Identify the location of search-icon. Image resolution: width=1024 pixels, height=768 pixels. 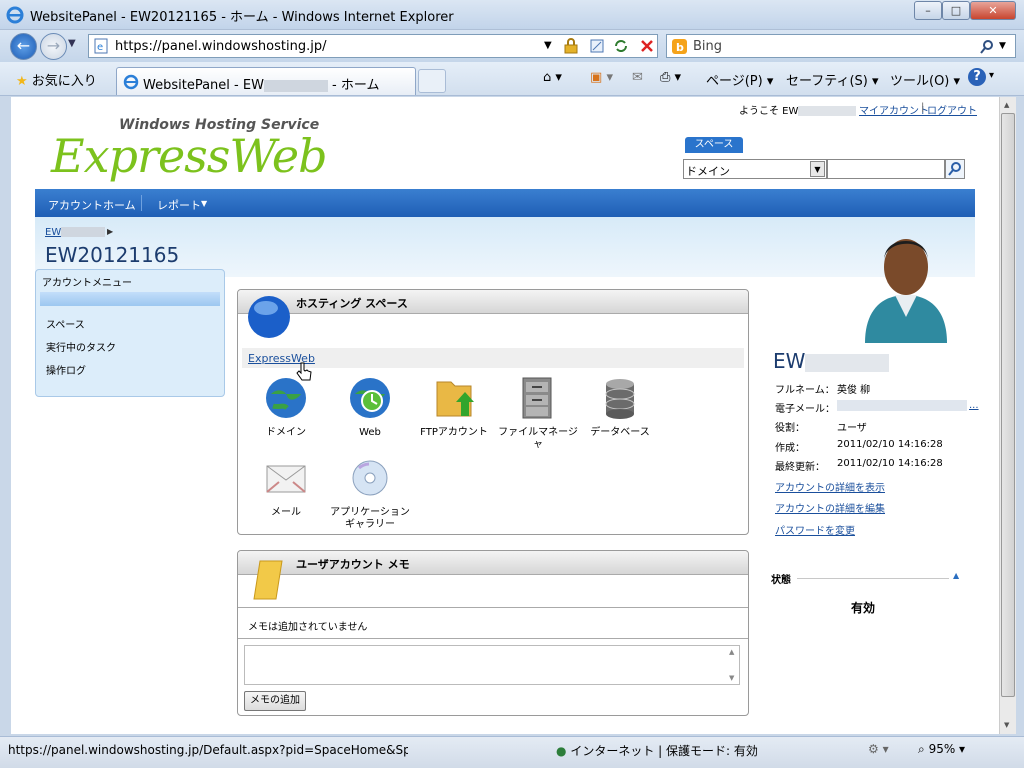
(987, 47).